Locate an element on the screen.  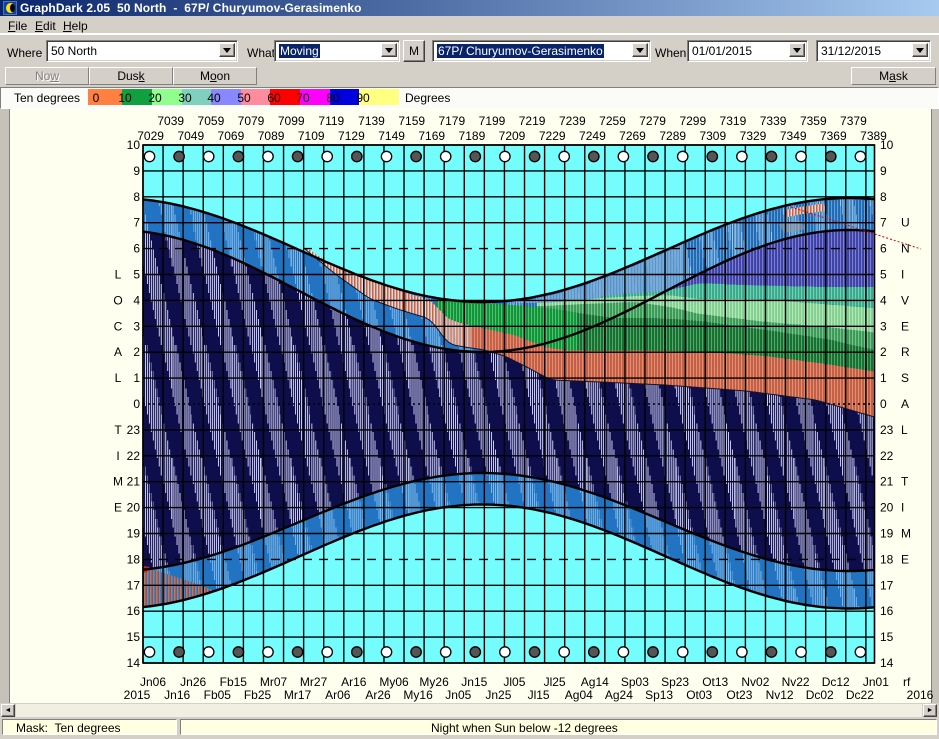
svg-text: 7339 is located at coordinates (773, 121).